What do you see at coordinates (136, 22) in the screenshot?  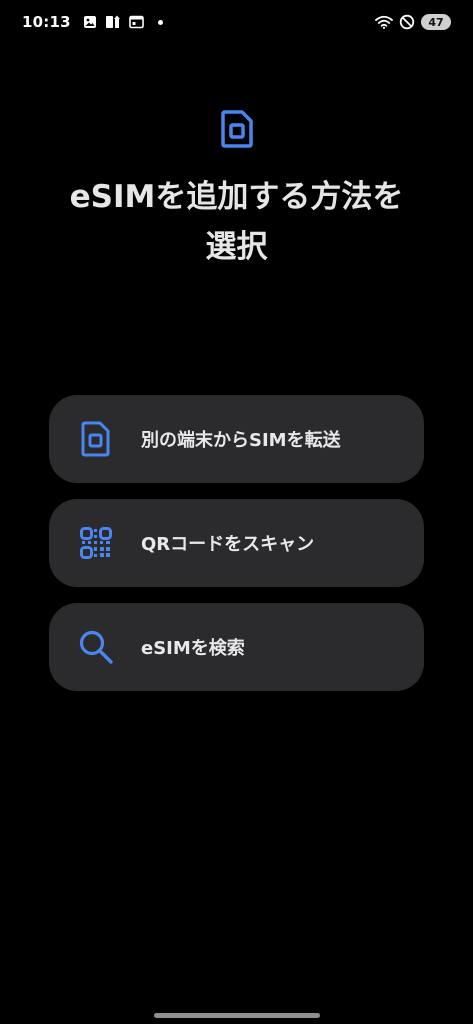 I see `calendar-icon` at bounding box center [136, 22].